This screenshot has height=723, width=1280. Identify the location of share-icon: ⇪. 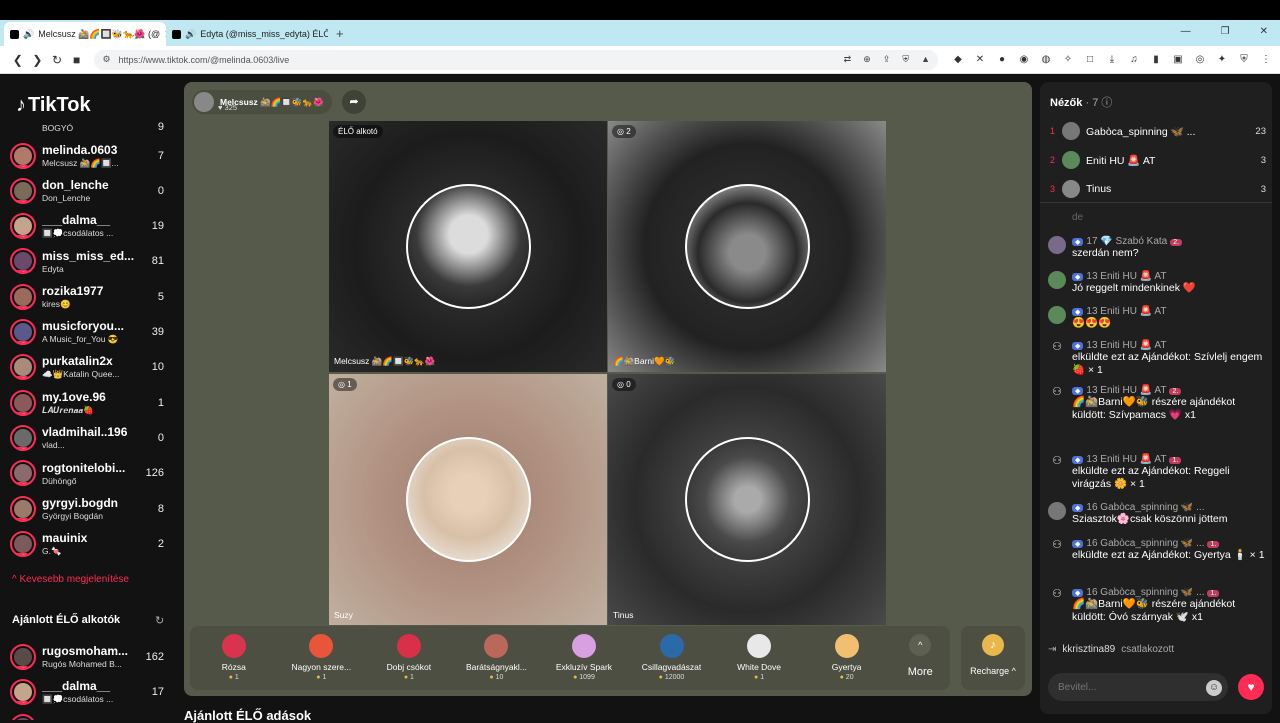
(887, 59).